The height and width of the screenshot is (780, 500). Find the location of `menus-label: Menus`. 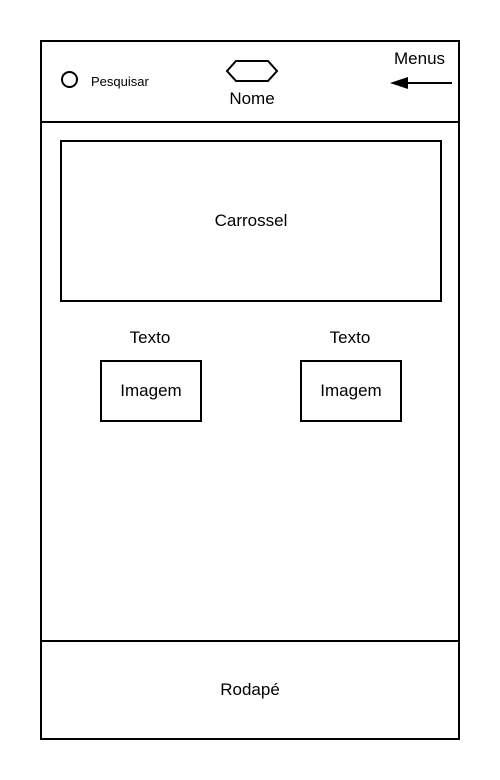

menus-label: Menus is located at coordinates (419, 59).